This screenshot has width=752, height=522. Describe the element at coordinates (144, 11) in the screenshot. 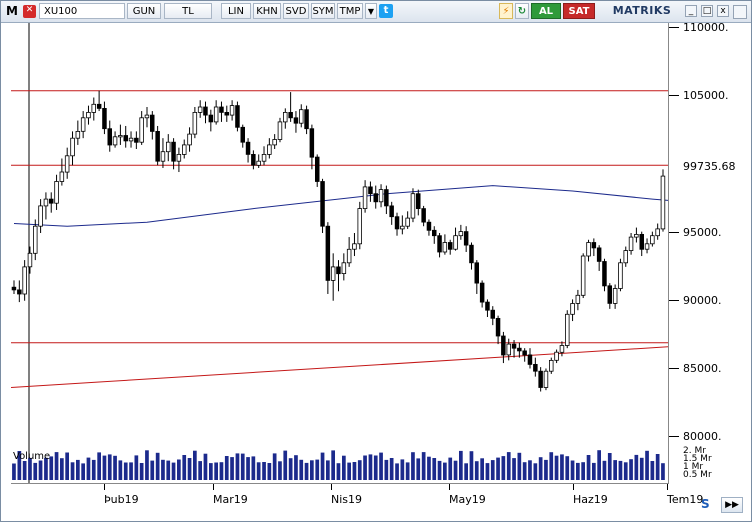

I see `period-button: GUN` at that location.